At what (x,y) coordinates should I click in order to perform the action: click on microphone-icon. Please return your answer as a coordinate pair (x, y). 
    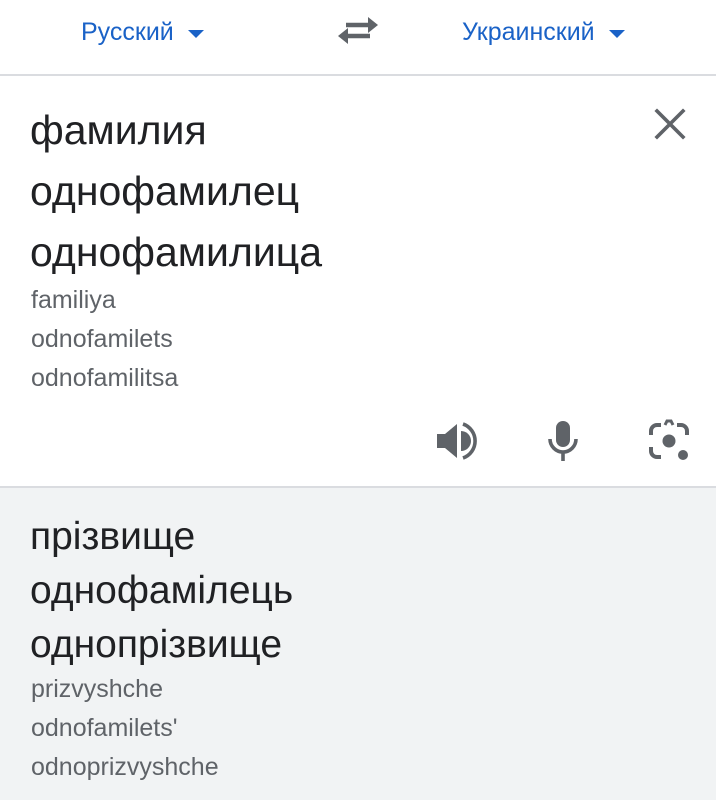
    Looking at the image, I should click on (563, 441).